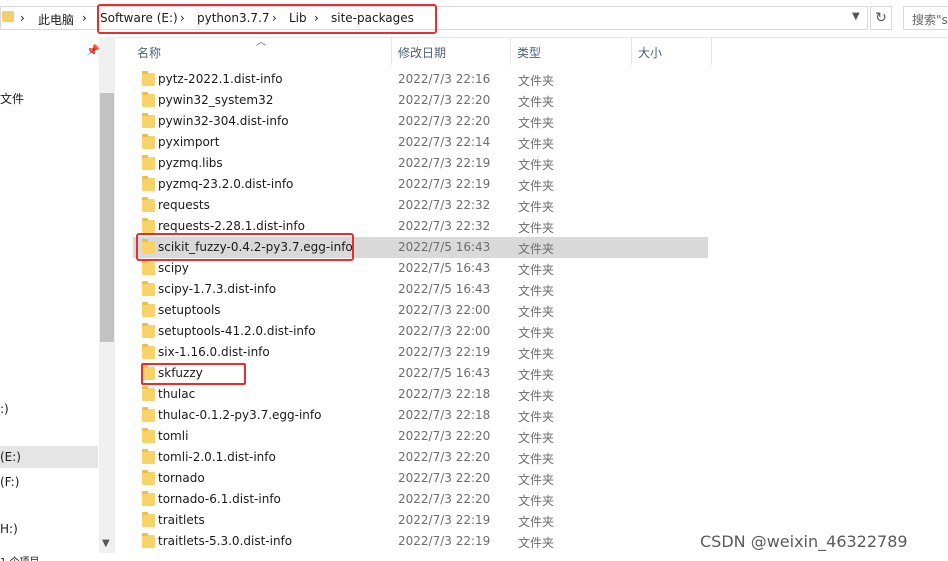 The height and width of the screenshot is (561, 948). Describe the element at coordinates (231, 226) in the screenshot. I see `file-name: requests-2.28.1.dist-info` at that location.